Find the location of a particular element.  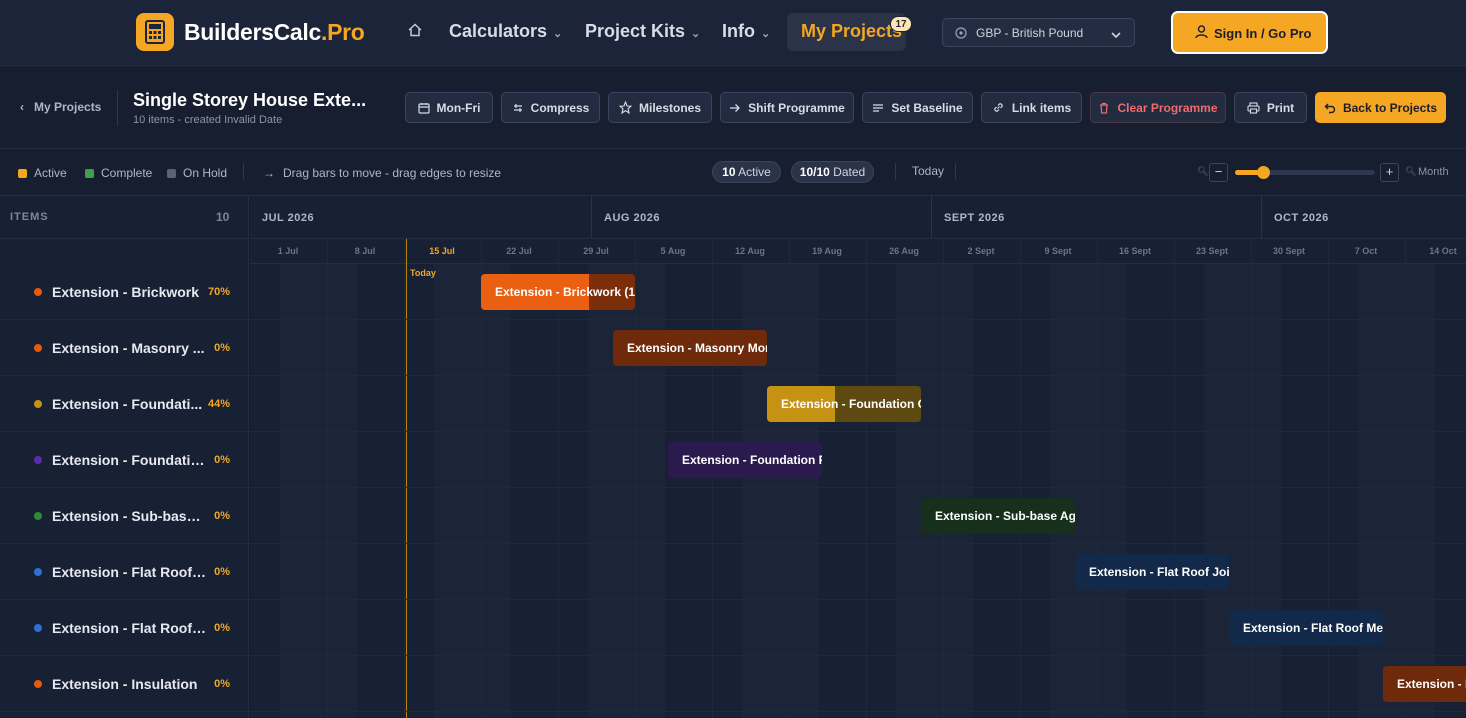

active-count-pill: 10 Active is located at coordinates (746, 172).